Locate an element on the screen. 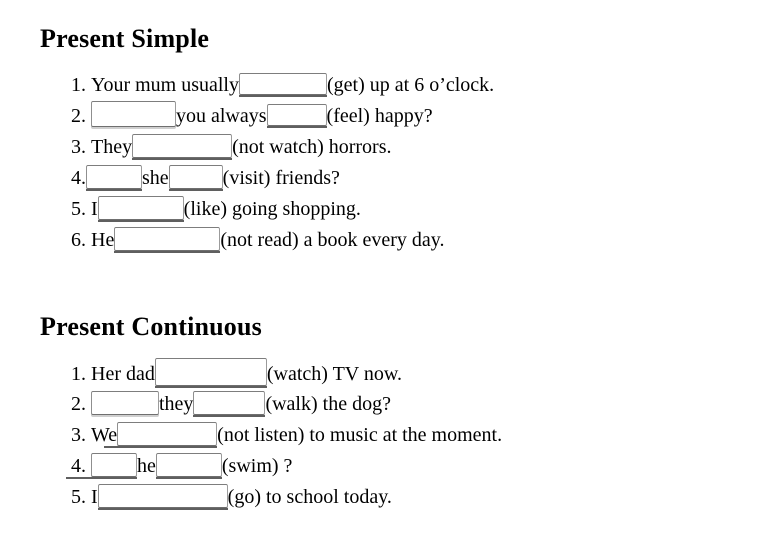 This screenshot has width=761, height=534. heading-present-continuous: Present Continuous is located at coordinates (151, 326).